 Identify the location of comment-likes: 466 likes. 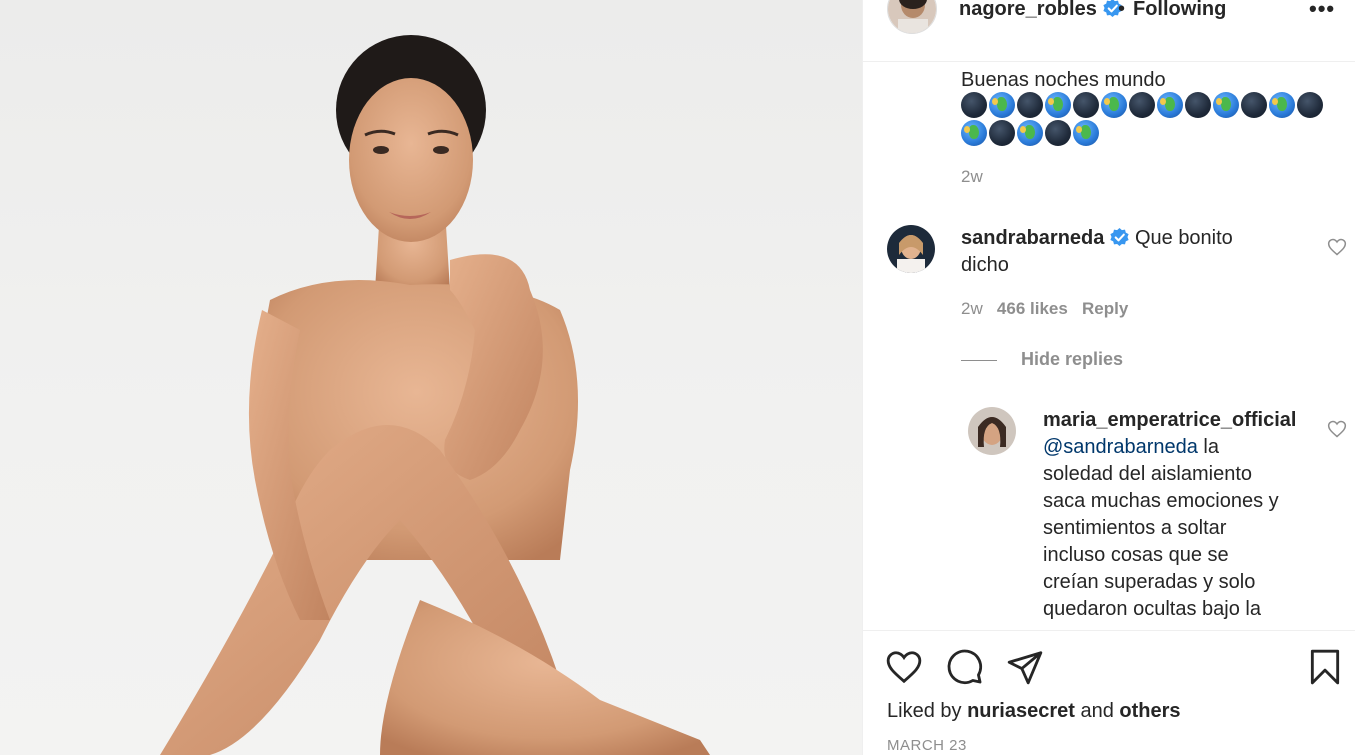
(1032, 308).